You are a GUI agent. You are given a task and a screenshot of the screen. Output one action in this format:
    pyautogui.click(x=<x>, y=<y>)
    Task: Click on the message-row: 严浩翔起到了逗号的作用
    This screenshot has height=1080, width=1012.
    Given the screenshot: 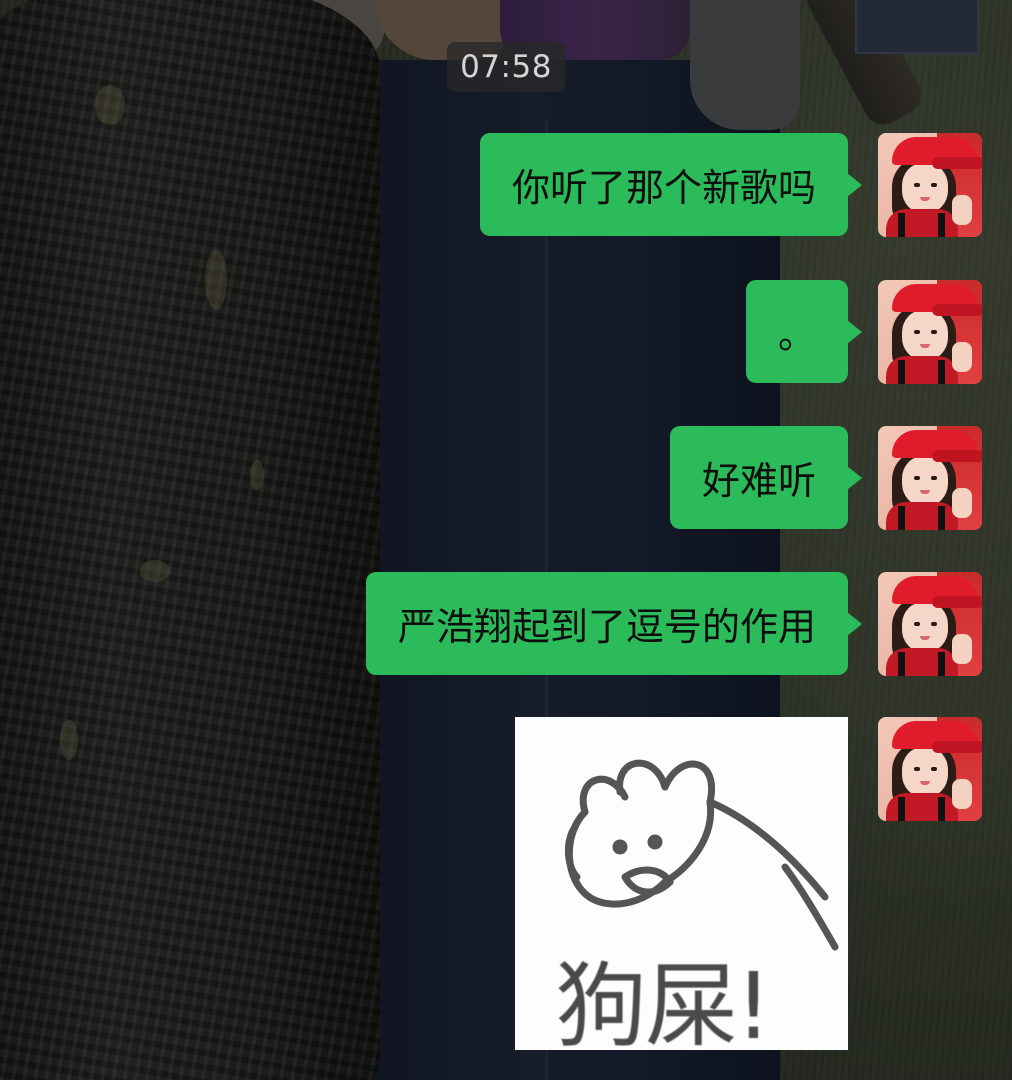 What is the action you would take?
    pyautogui.click(x=673, y=624)
    